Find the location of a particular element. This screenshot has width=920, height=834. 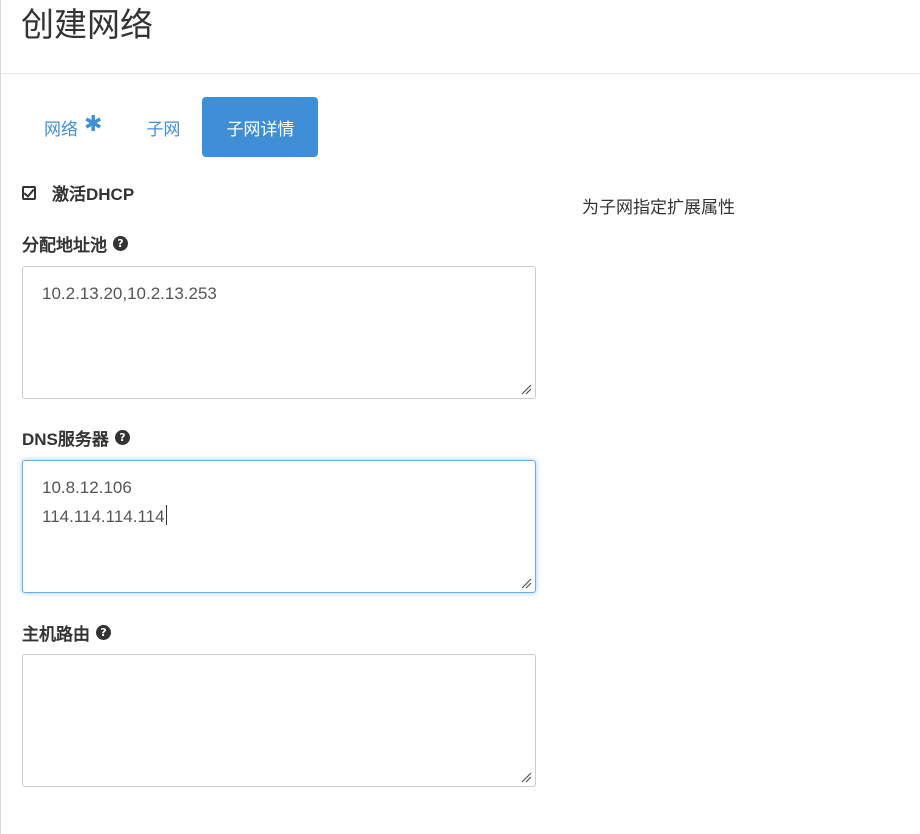

allocation-pools-label: 分配地址池 ? is located at coordinates (75, 243).